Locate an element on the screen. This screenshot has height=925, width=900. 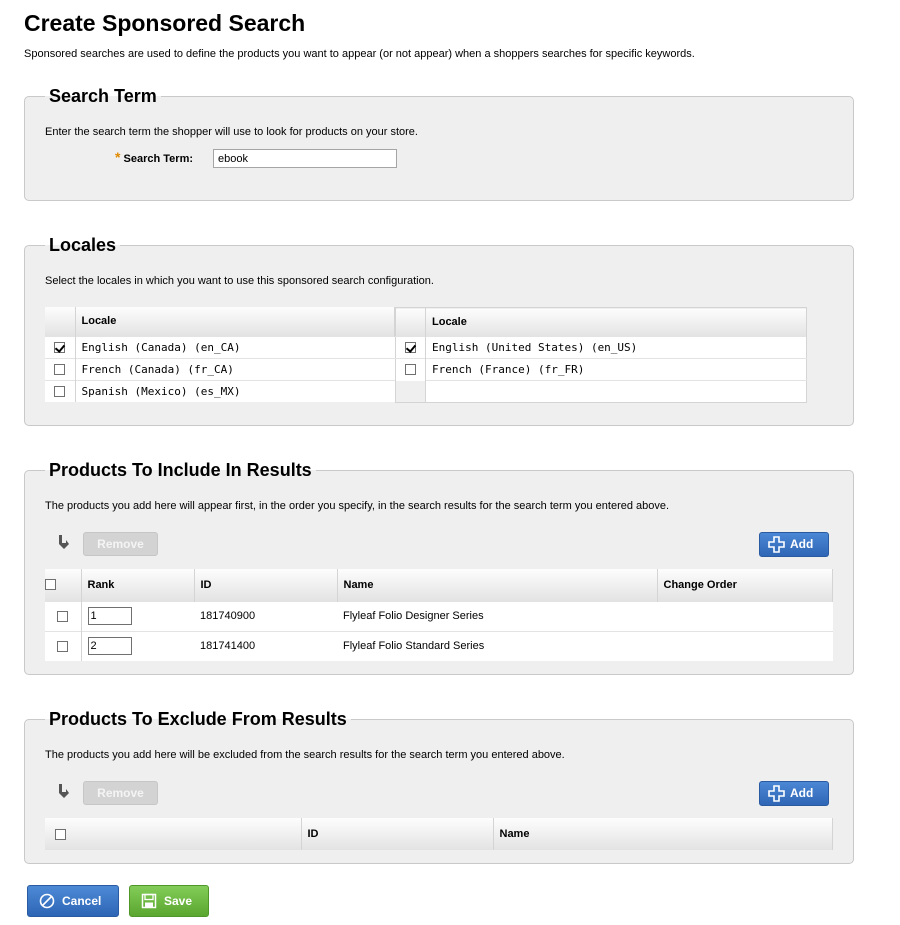
locale-checkbox-fr-fr is located at coordinates (410, 370).